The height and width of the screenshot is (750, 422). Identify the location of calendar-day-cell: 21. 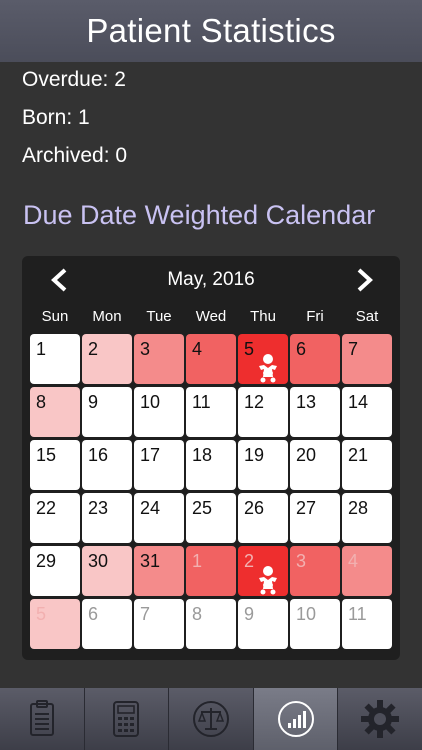
(367, 465).